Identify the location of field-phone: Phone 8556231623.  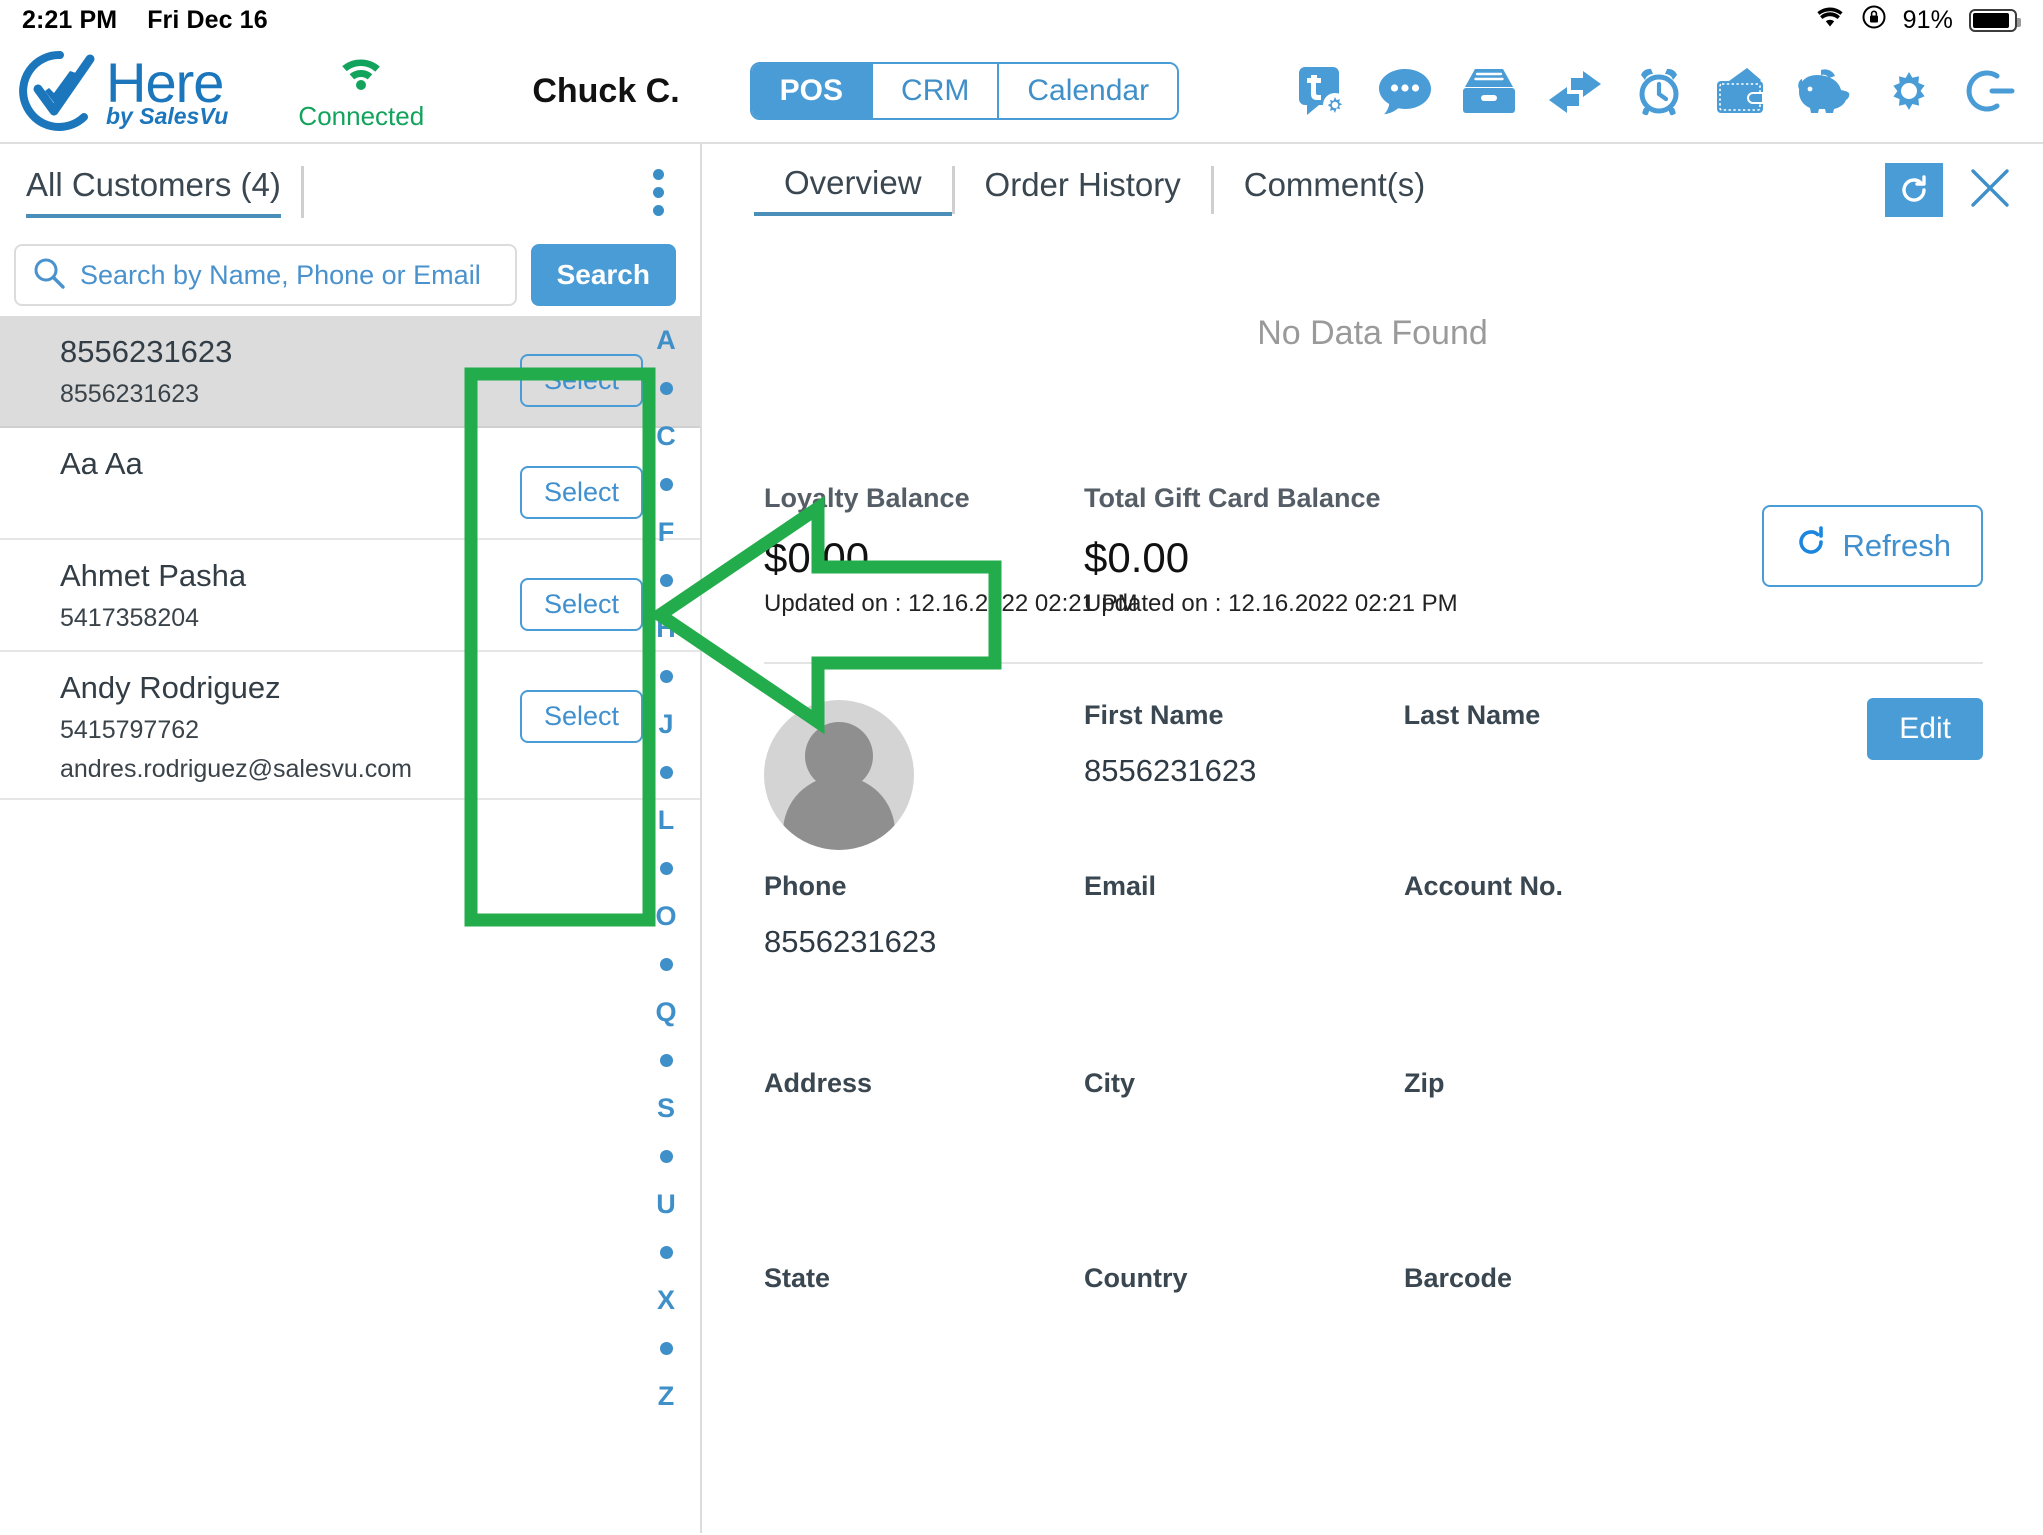
(924, 915).